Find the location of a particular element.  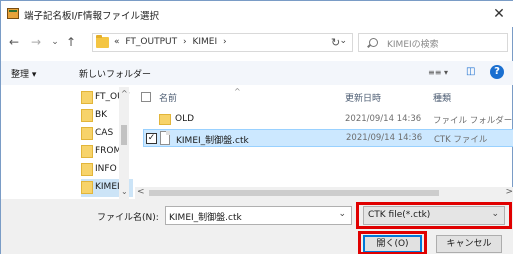

breadcrumb-overflow: « is located at coordinates (117, 42).